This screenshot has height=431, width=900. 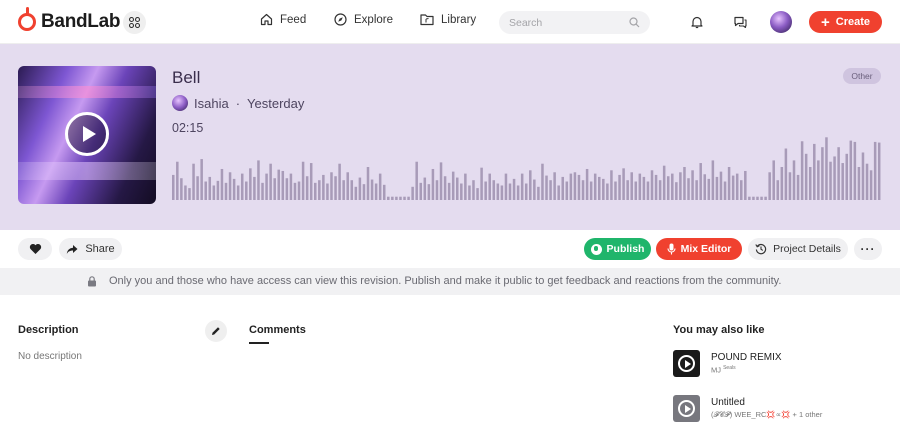 I want to click on project-details-button: Project Details, so click(x=798, y=249).